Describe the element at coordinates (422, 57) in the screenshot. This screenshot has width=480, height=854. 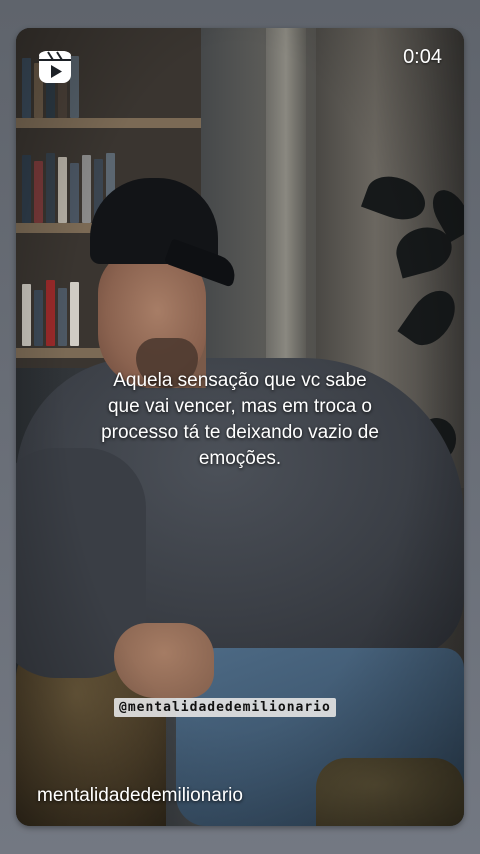
I see `video-timer: 0:04` at that location.